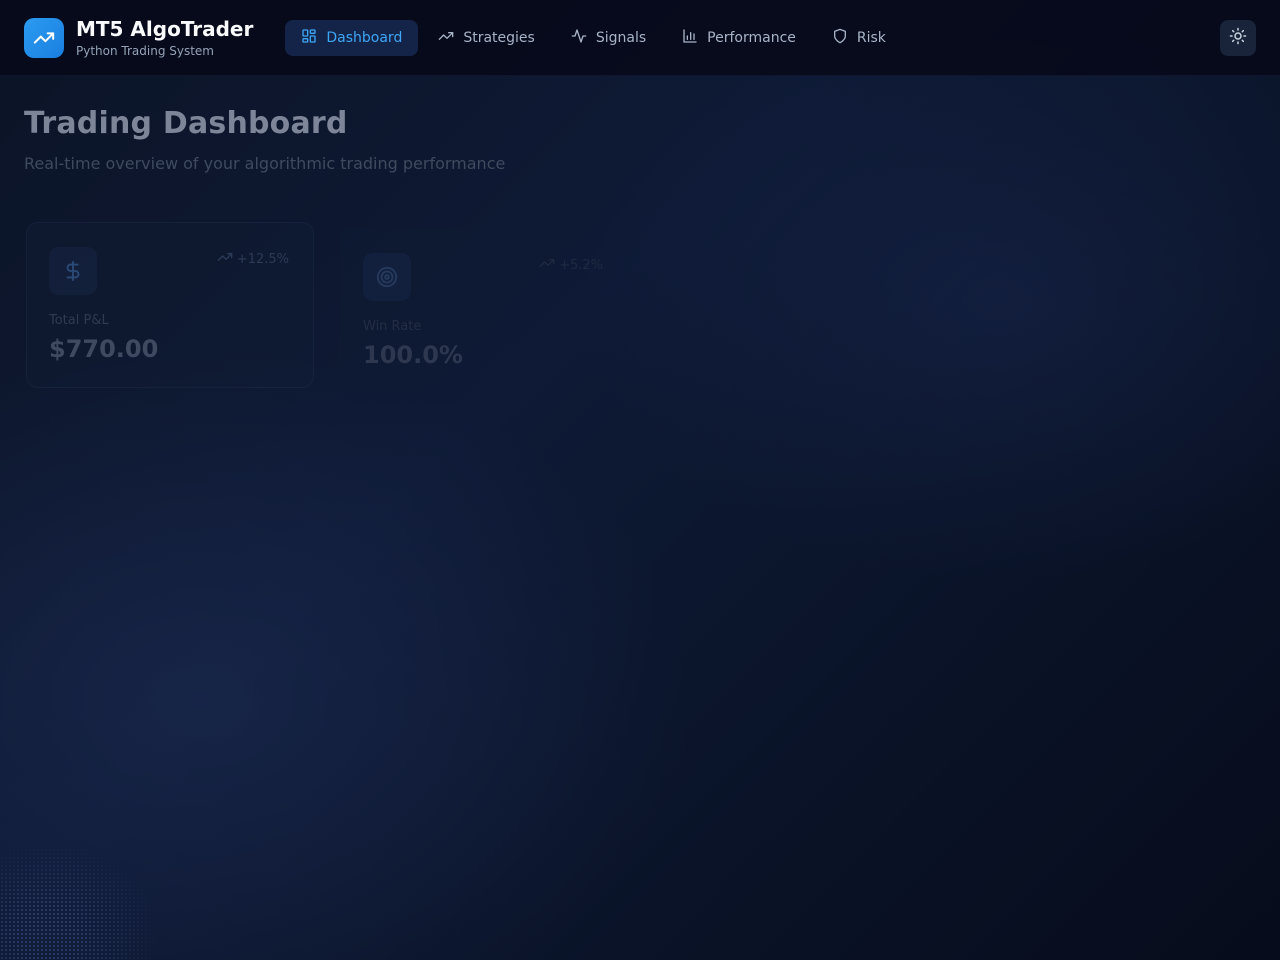  What do you see at coordinates (413, 355) in the screenshot?
I see `stat-value: 100.0%` at bounding box center [413, 355].